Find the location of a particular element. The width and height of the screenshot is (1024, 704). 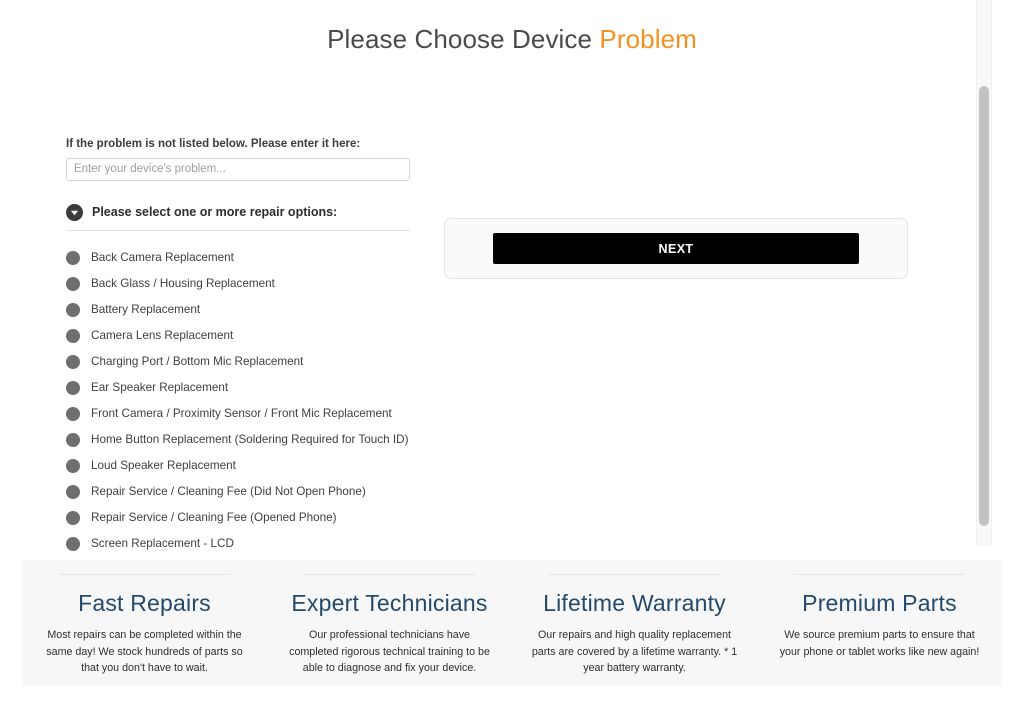

caret-down-circle-icon is located at coordinates (74, 212).